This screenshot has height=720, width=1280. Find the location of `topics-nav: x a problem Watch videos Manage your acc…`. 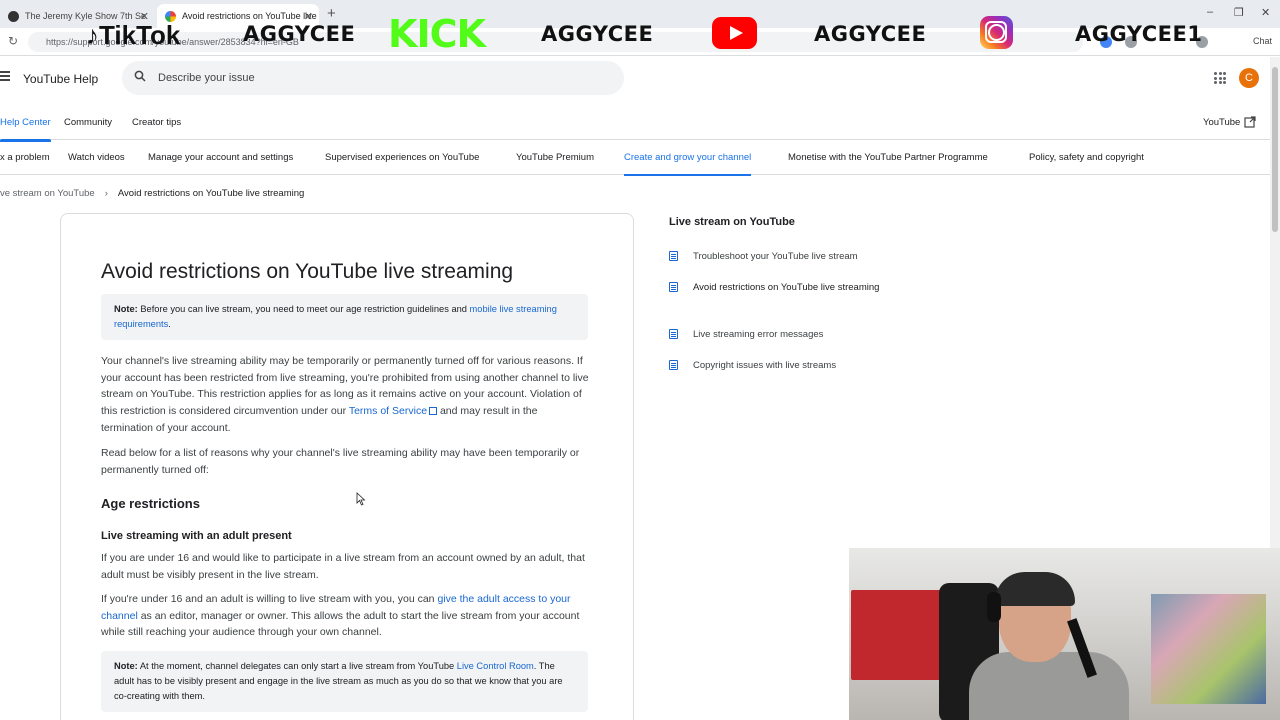

topics-nav: x a problem Watch videos Manage your acc… is located at coordinates (635, 160).